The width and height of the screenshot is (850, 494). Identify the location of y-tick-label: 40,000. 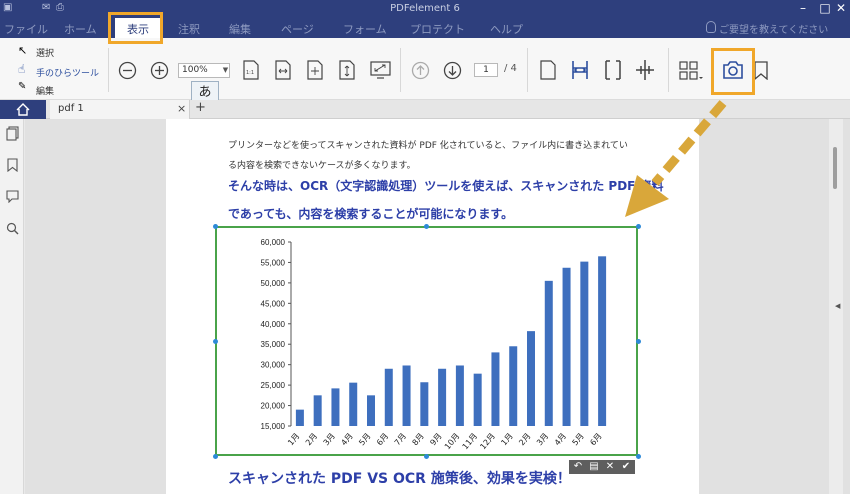
(273, 324).